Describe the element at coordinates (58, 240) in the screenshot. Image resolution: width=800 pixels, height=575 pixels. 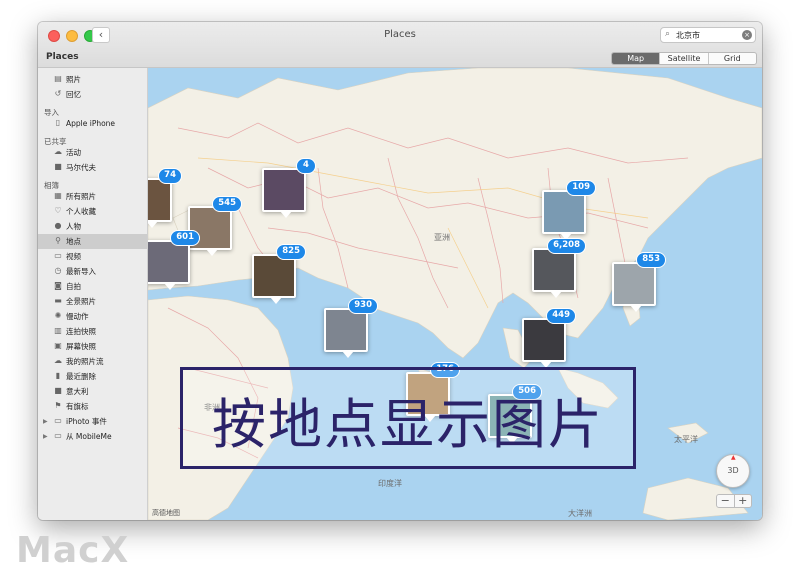
I see `pin-icon: ⚲` at that location.